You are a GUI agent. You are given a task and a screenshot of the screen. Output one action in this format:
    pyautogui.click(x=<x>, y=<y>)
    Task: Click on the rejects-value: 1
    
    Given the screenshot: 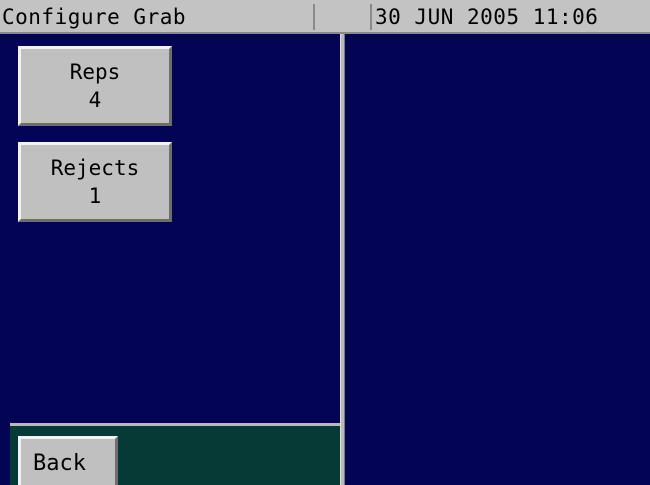 What is the action you would take?
    pyautogui.click(x=95, y=196)
    